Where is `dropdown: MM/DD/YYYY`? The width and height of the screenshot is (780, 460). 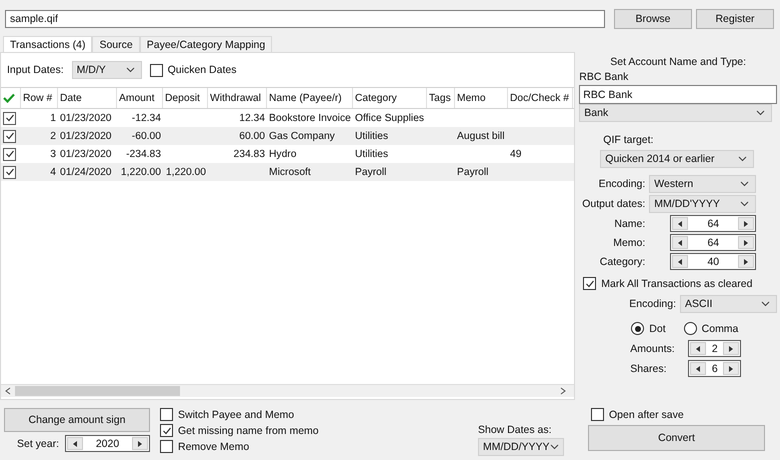
dropdown: MM/DD/YYYY is located at coordinates (521, 447).